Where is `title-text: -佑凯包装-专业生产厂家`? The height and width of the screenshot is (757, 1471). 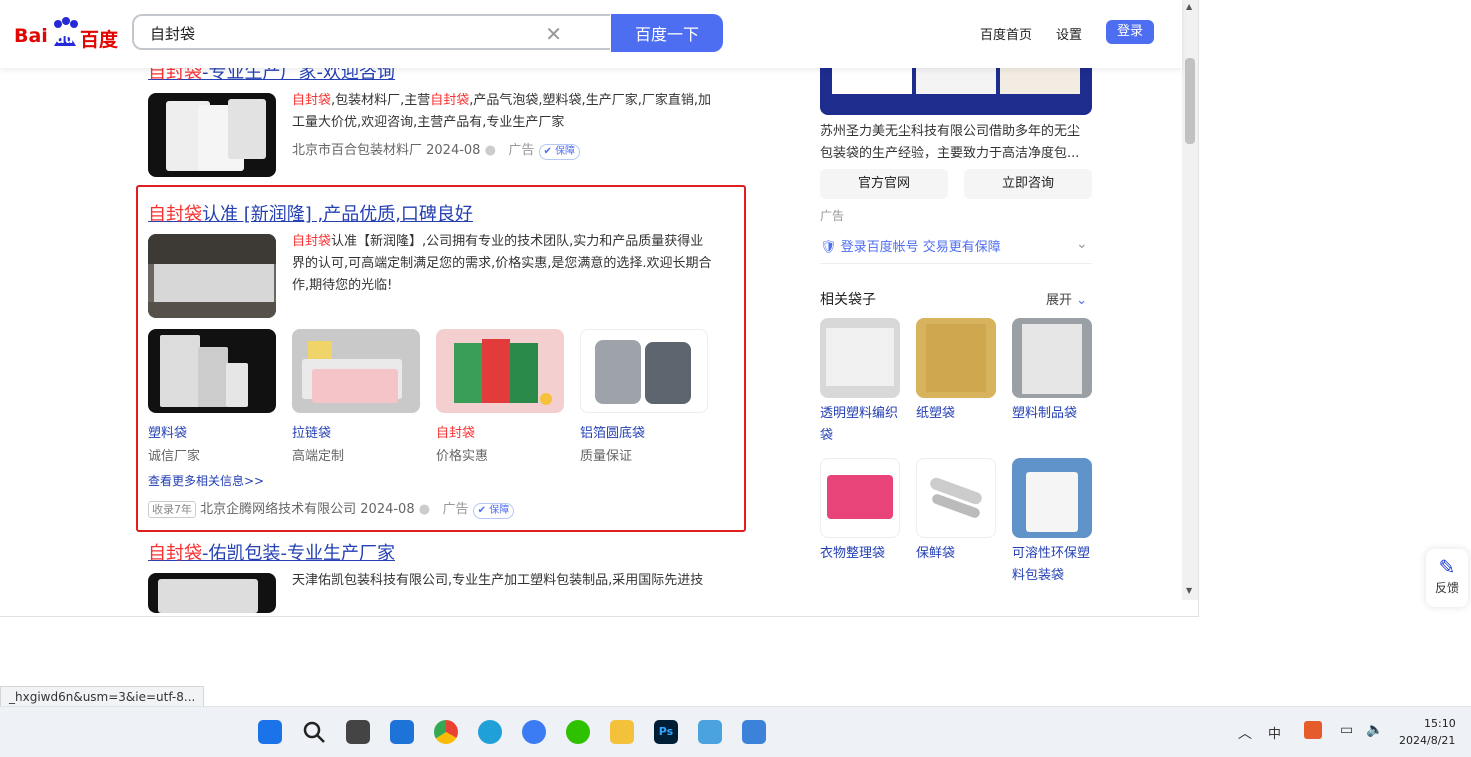 title-text: -佑凯包装-专业生产厂家 is located at coordinates (298, 553).